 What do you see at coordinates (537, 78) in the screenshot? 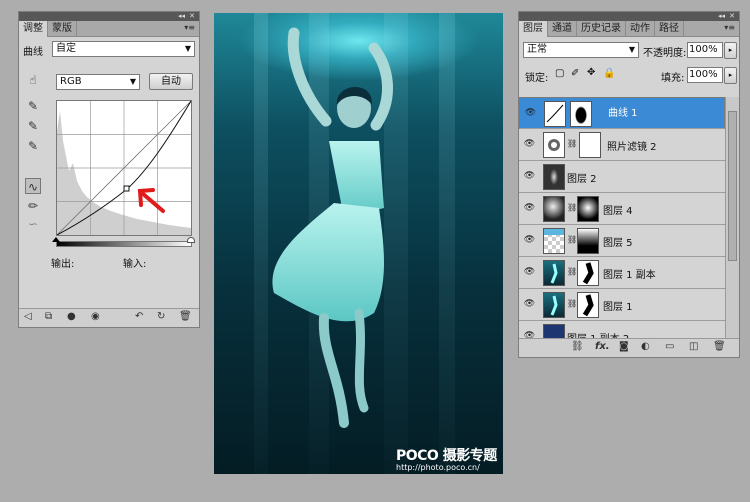
I see `lock-label: 锁定:` at bounding box center [537, 78].